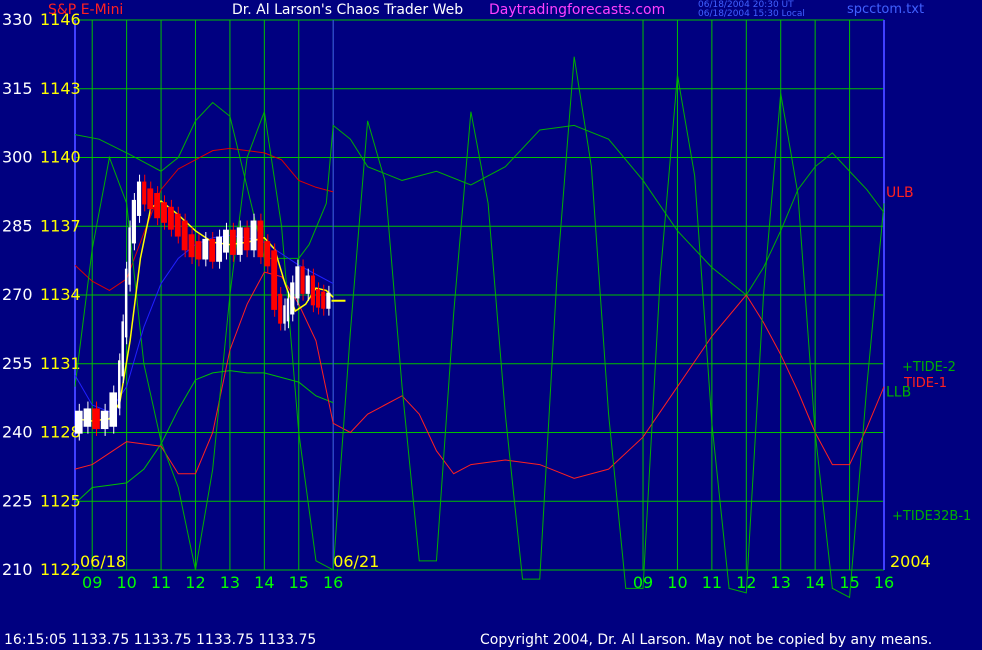 The image size is (982, 650). Describe the element at coordinates (60, 157) in the screenshot. I see `y-tick-price-label: 1140` at that location.